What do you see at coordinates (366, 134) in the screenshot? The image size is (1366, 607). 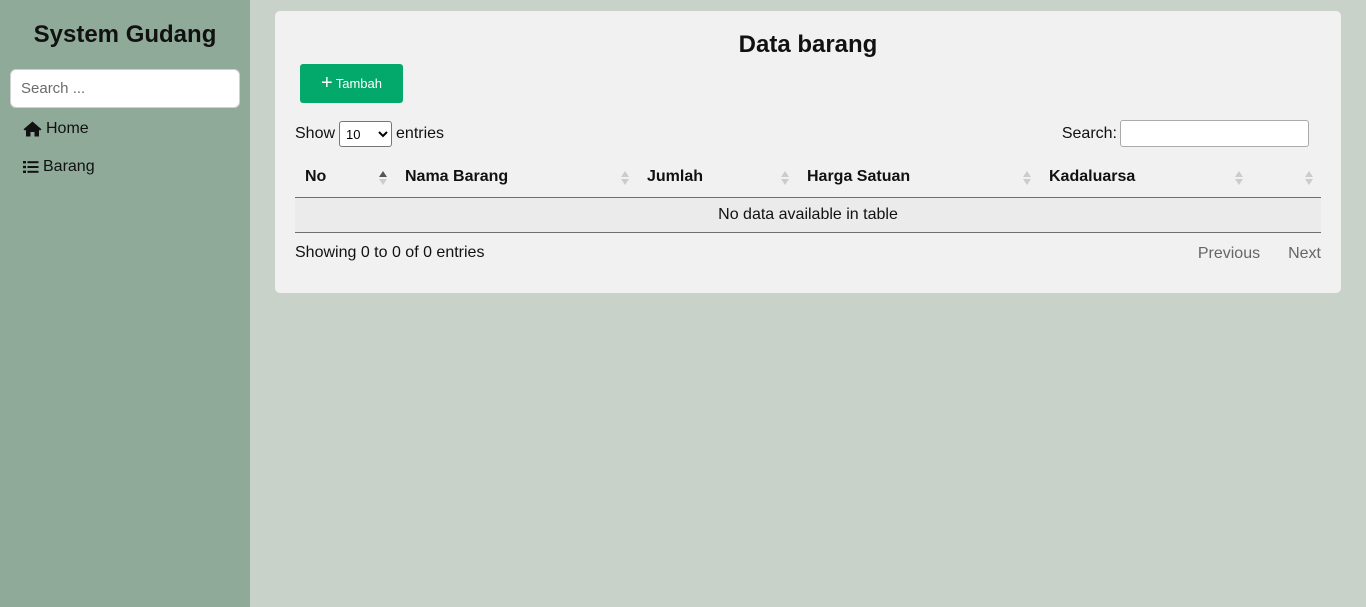 I see `entries-per-page-select: 10 25 50 100` at bounding box center [366, 134].